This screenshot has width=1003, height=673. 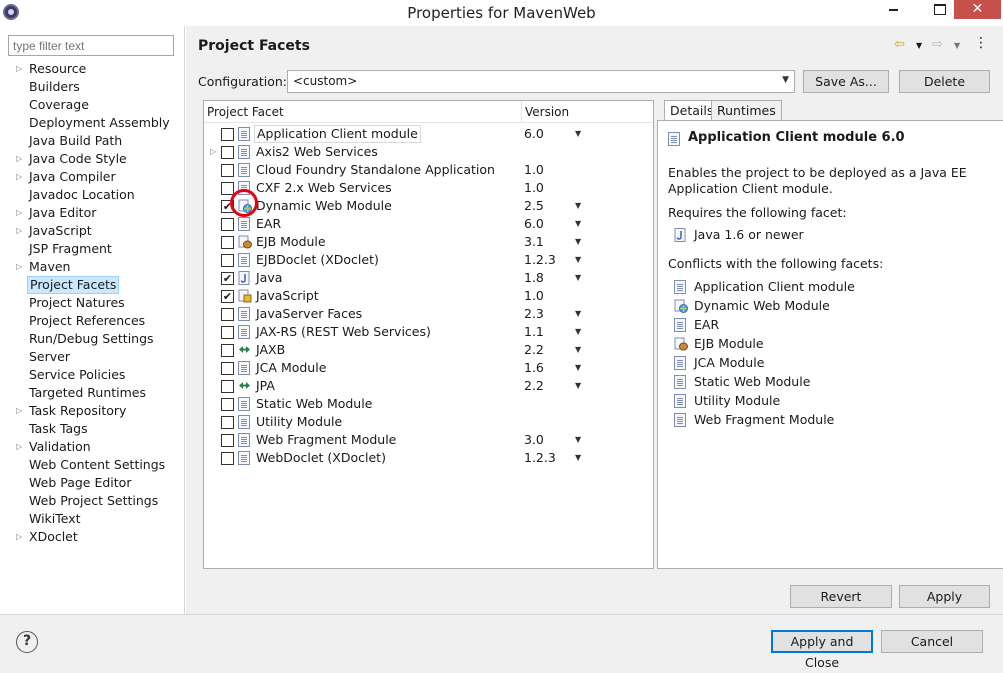 I want to click on apply-button: Apply, so click(x=944, y=596).